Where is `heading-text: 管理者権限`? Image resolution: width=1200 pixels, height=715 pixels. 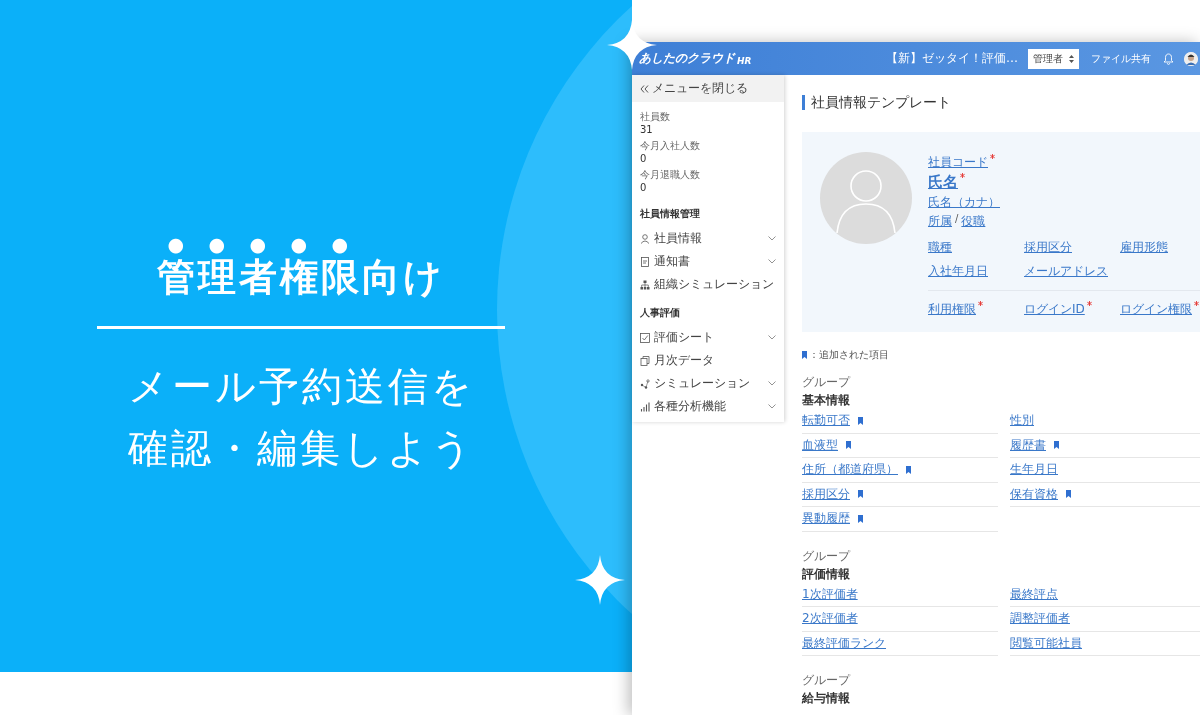
heading-text: 管理者権限 is located at coordinates (259, 277).